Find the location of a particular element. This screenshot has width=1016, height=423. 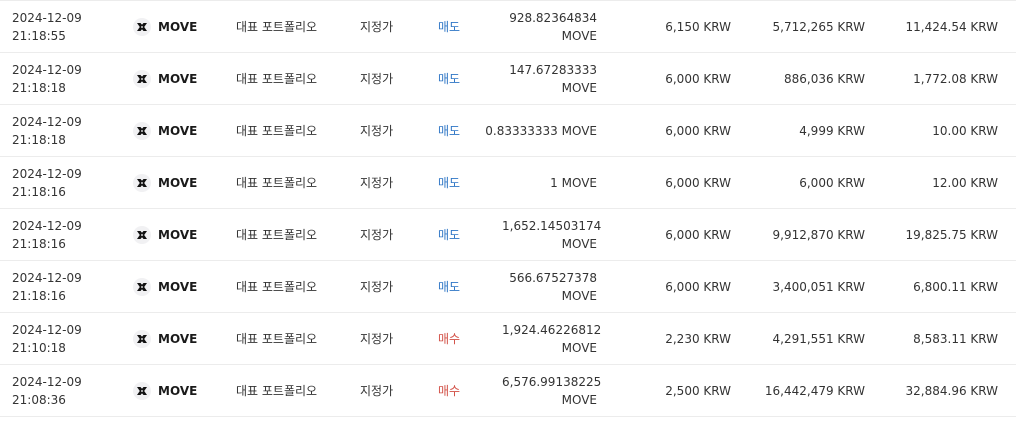

trade-quantity: 147.67283333 MOVE is located at coordinates (553, 79).